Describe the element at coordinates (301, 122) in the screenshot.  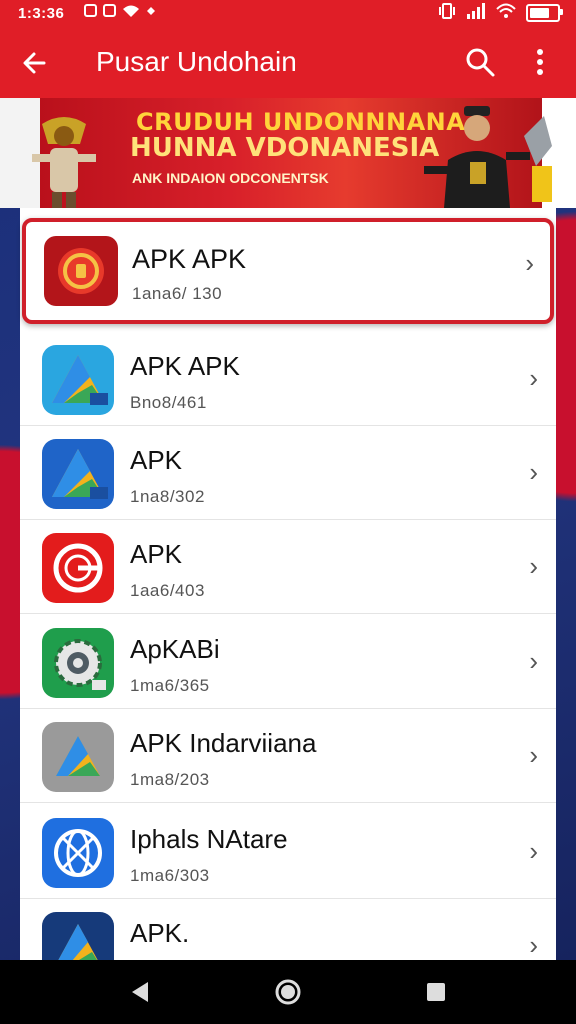
I see `banner-headline: CRUDUH UNDONNNANA` at that location.